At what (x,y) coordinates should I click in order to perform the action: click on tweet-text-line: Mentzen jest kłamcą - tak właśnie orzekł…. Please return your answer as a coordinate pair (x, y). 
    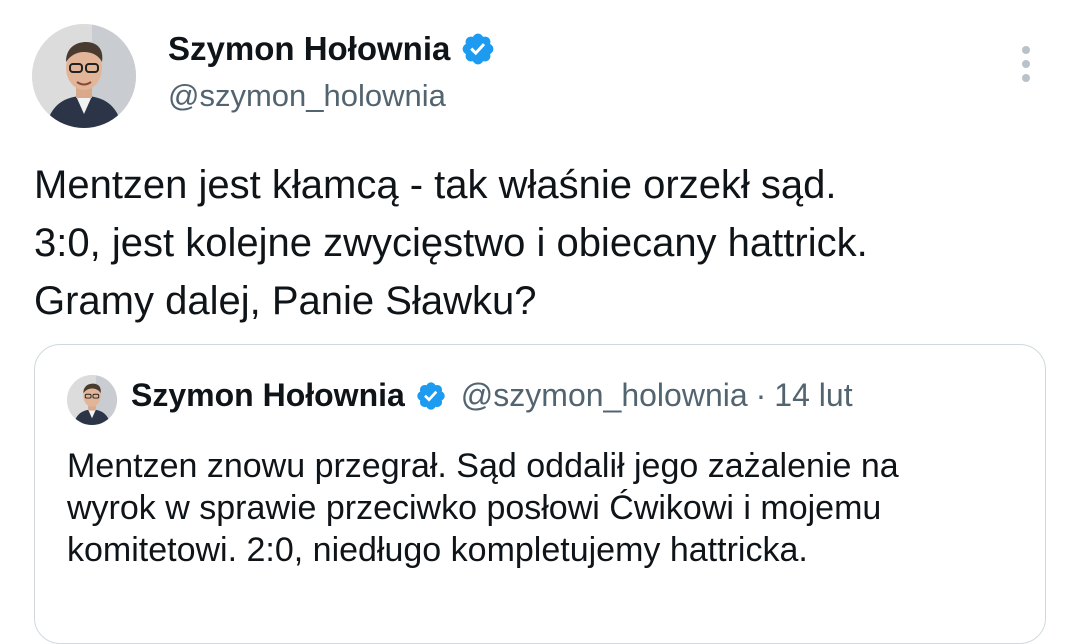
    Looking at the image, I should click on (435, 185).